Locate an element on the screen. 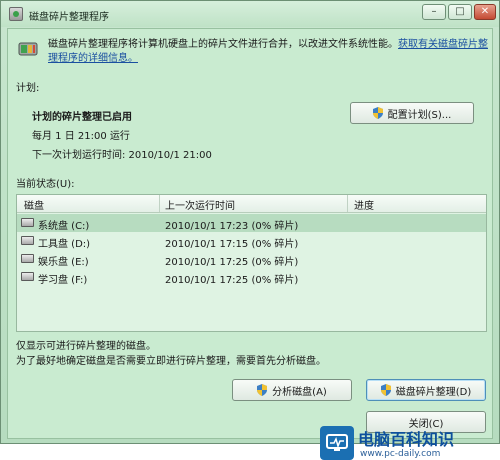 The image size is (500, 460). table-row: 学习盘 (F:) 2010/10/1 17:25 (0% 碎片) is located at coordinates (251, 277).